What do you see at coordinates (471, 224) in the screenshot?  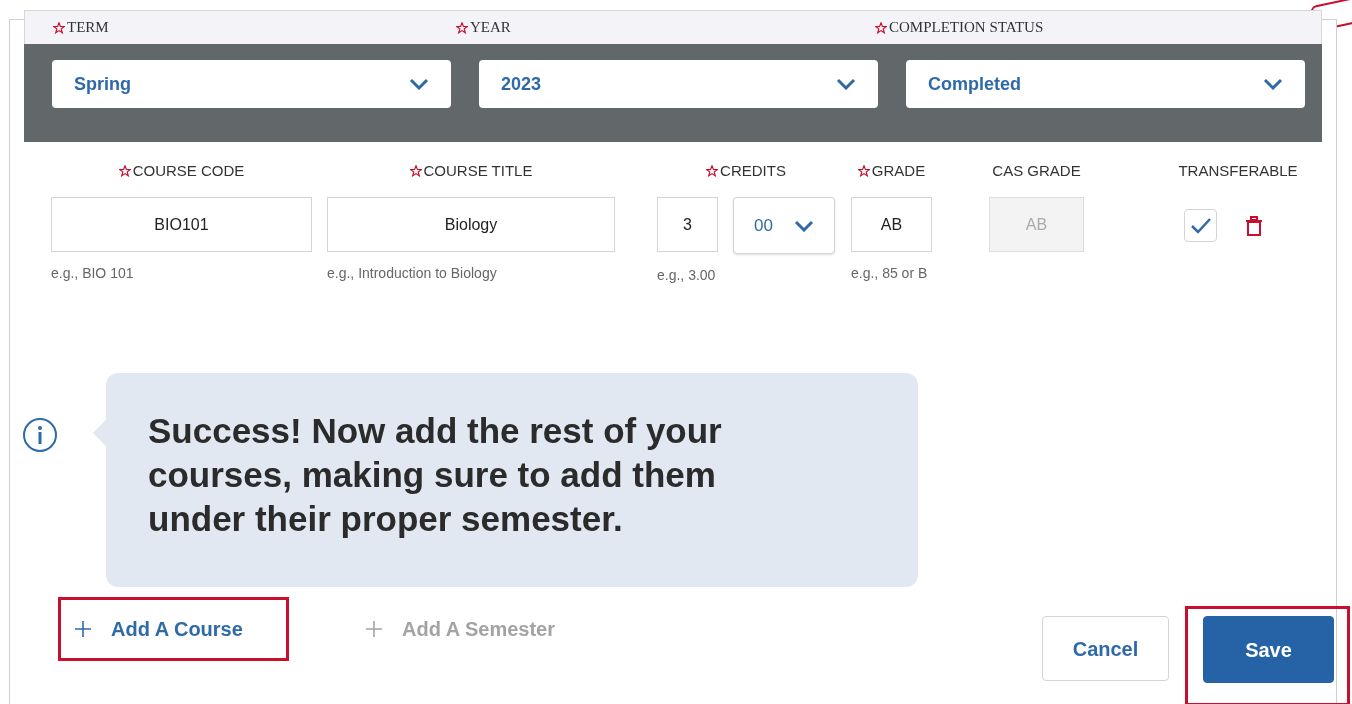 I see `input-field: Biology` at bounding box center [471, 224].